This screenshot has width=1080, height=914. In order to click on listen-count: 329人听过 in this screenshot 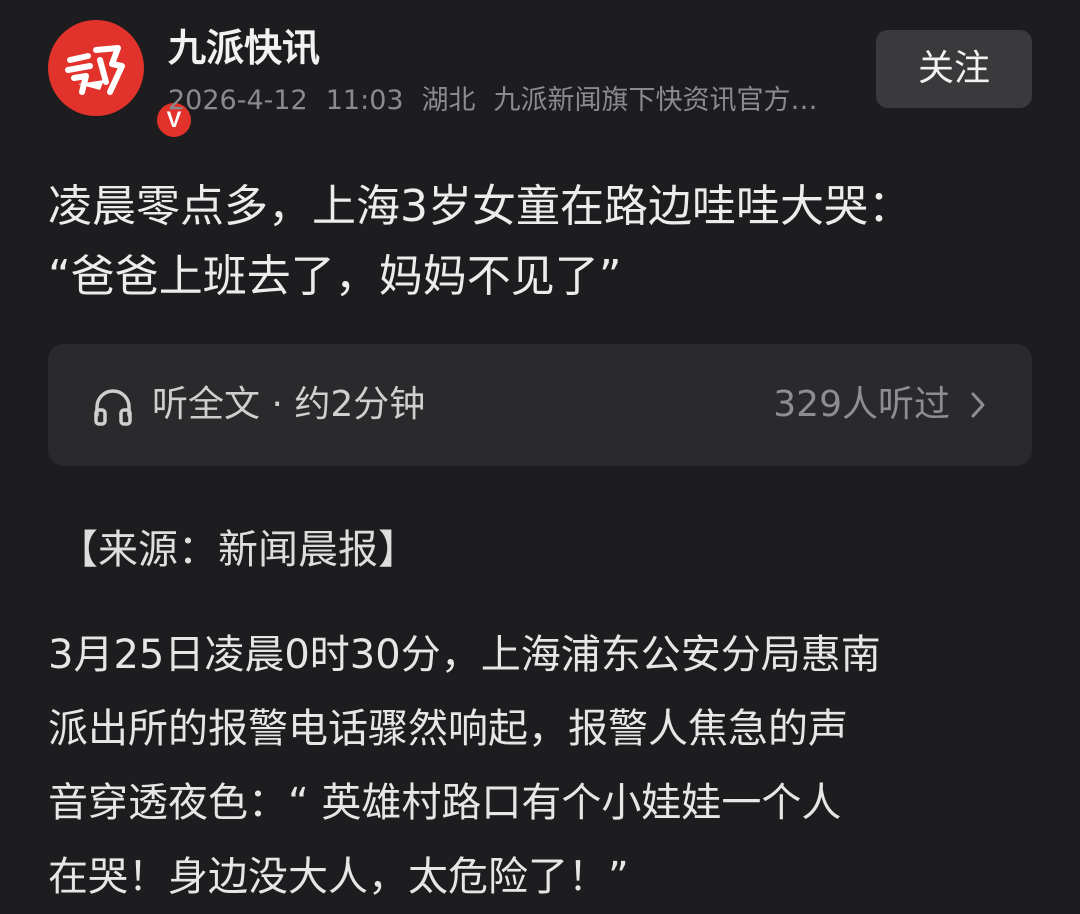, I will do `click(861, 404)`.